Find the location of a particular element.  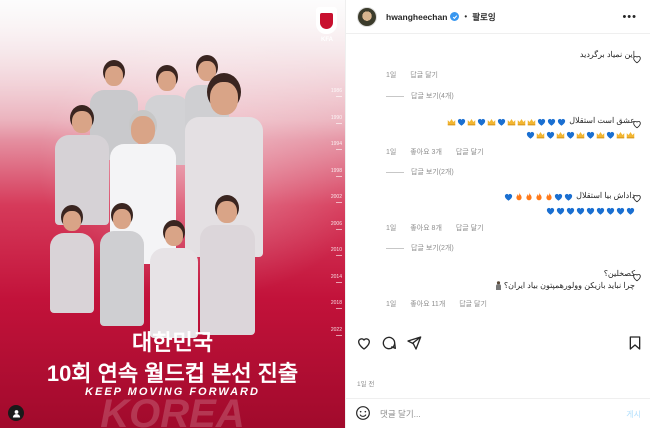

kfa-label: KFA is located at coordinates (327, 40).